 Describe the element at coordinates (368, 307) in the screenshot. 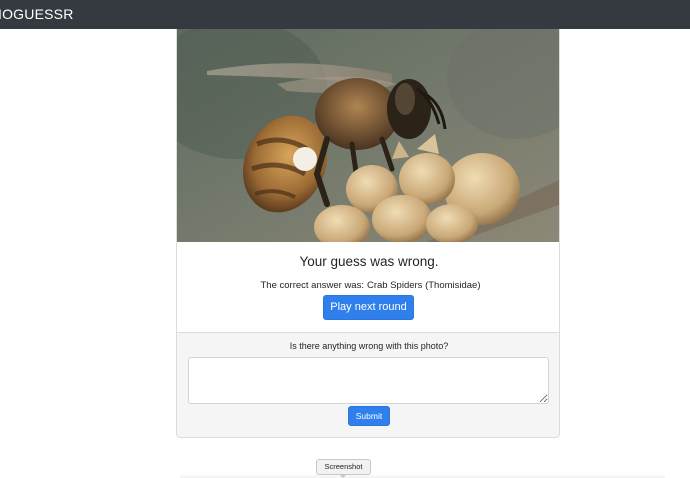

I see `play-next-round-button: Play next round` at that location.